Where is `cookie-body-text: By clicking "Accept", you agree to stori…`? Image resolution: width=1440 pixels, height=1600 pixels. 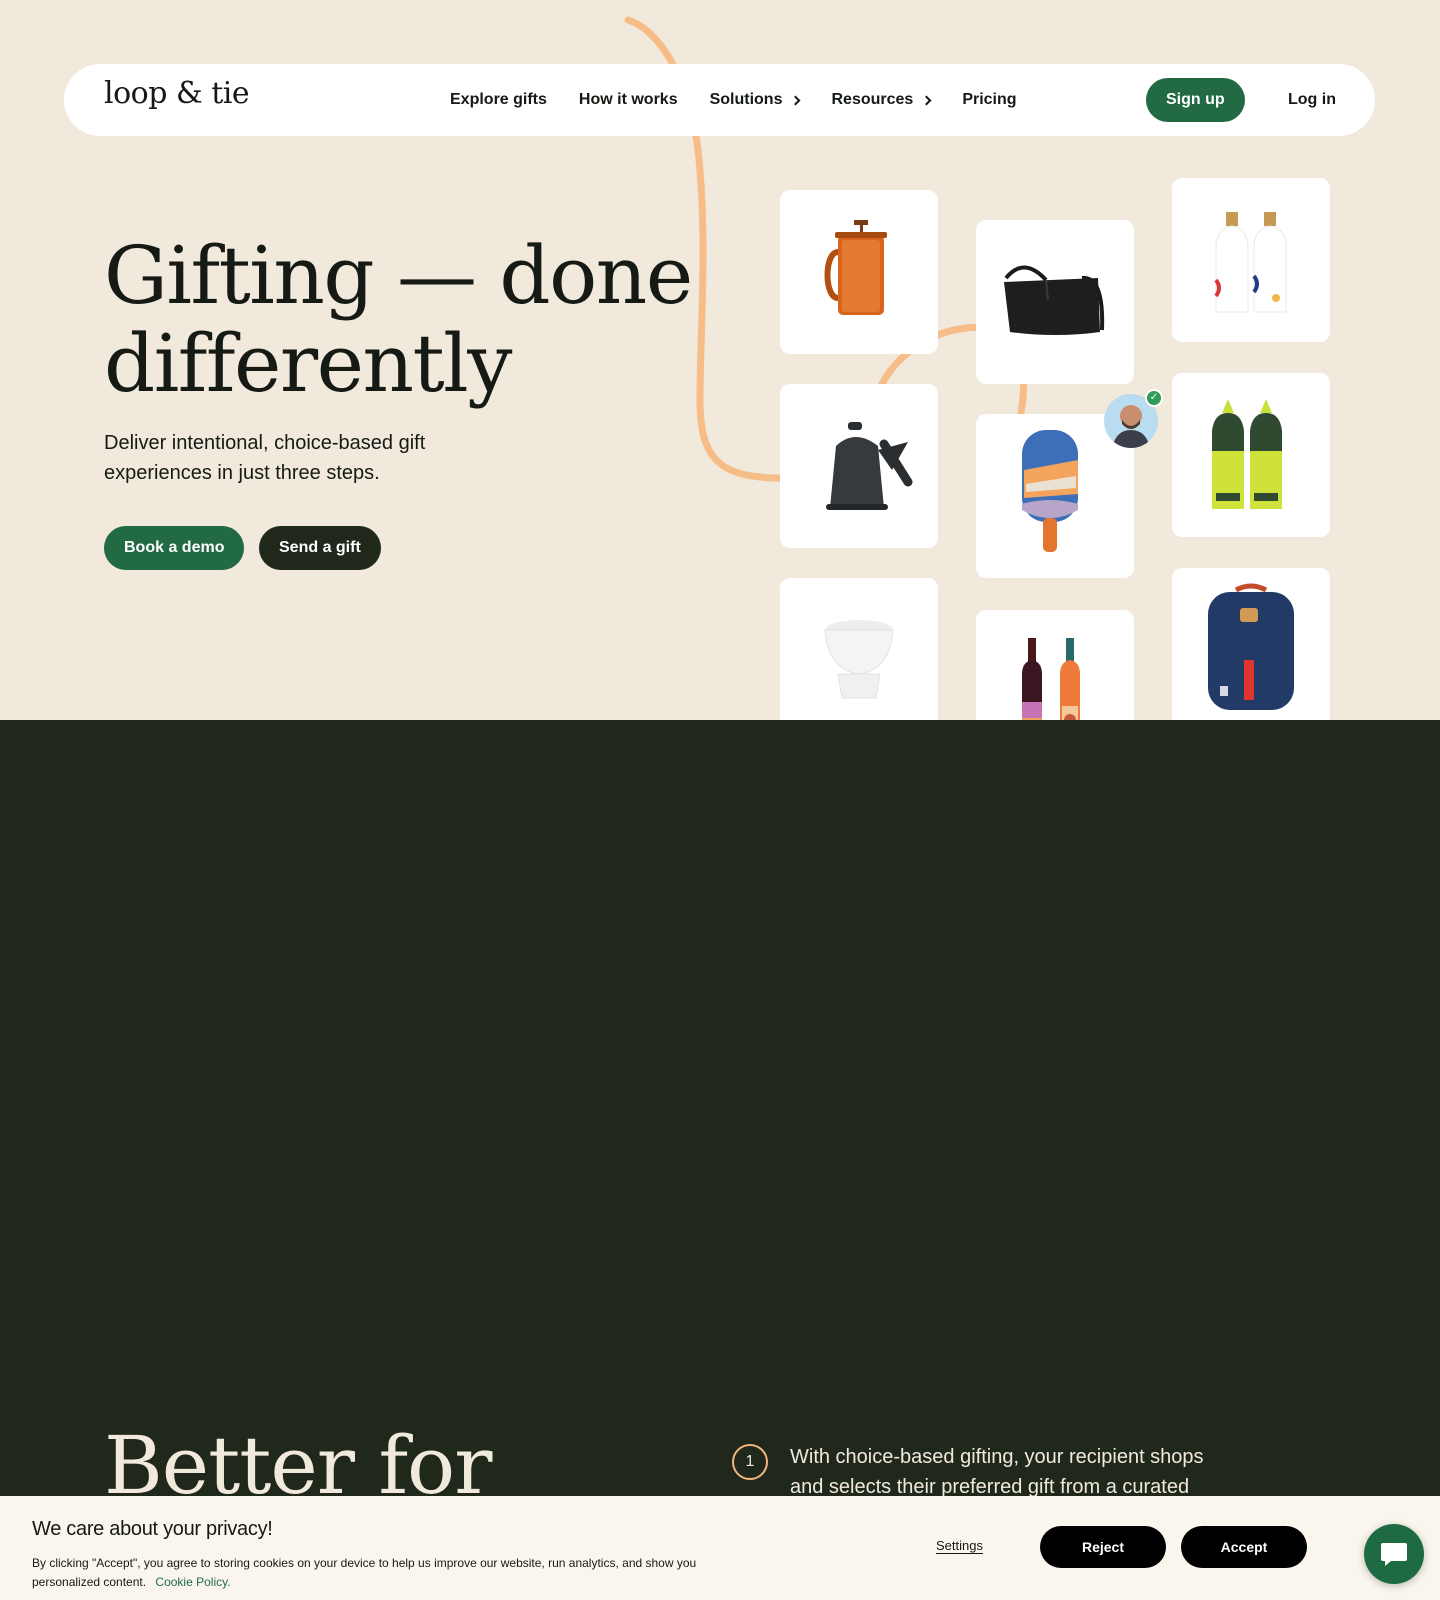 cookie-body-text: By clicking "Accept", you agree to stori… is located at coordinates (364, 1572).